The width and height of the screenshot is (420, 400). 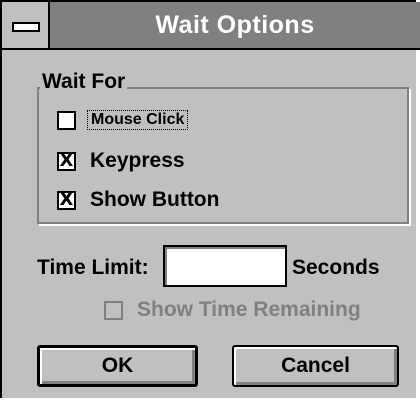 I want to click on mouse-click-option: Mouse Click, so click(x=123, y=120).